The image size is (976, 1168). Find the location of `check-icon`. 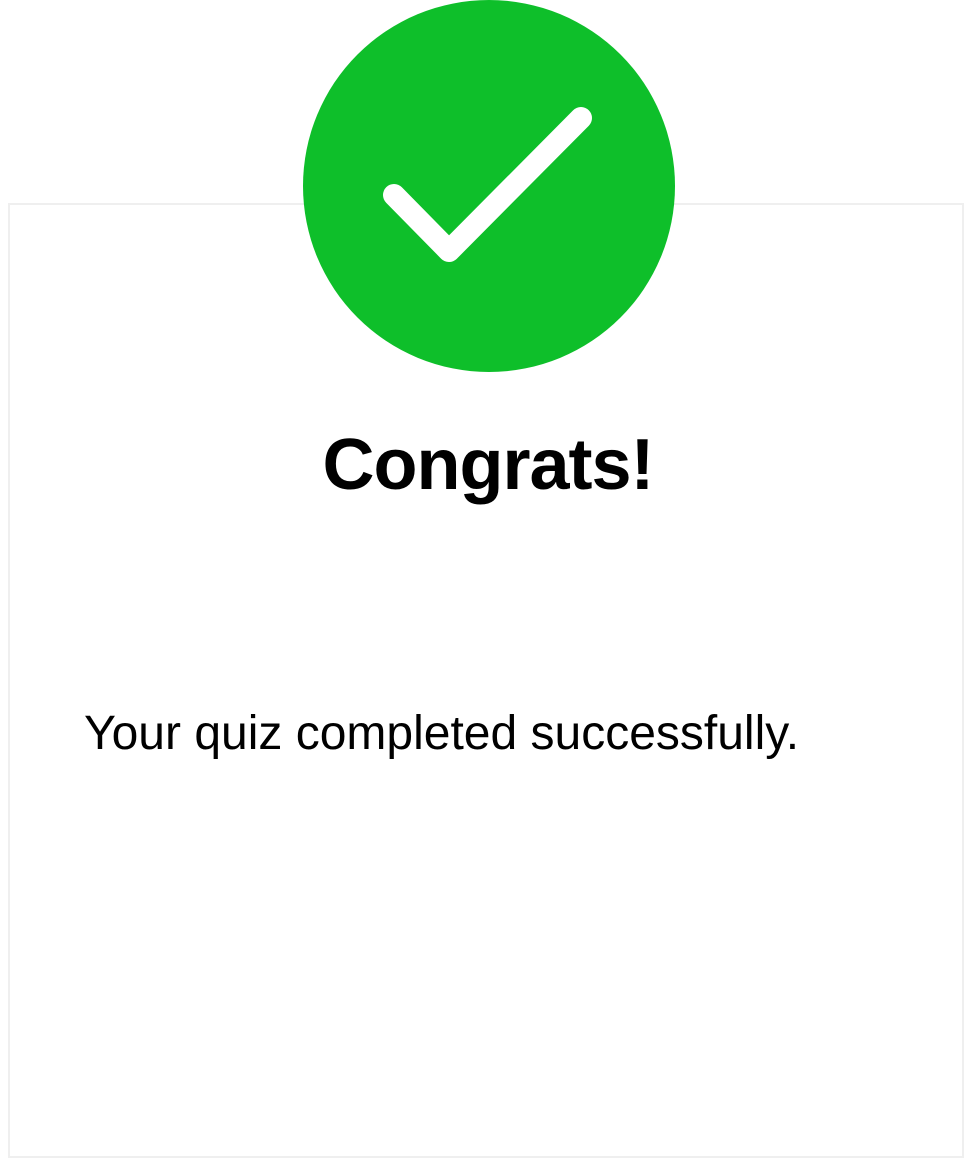

check-icon is located at coordinates (487, 184).